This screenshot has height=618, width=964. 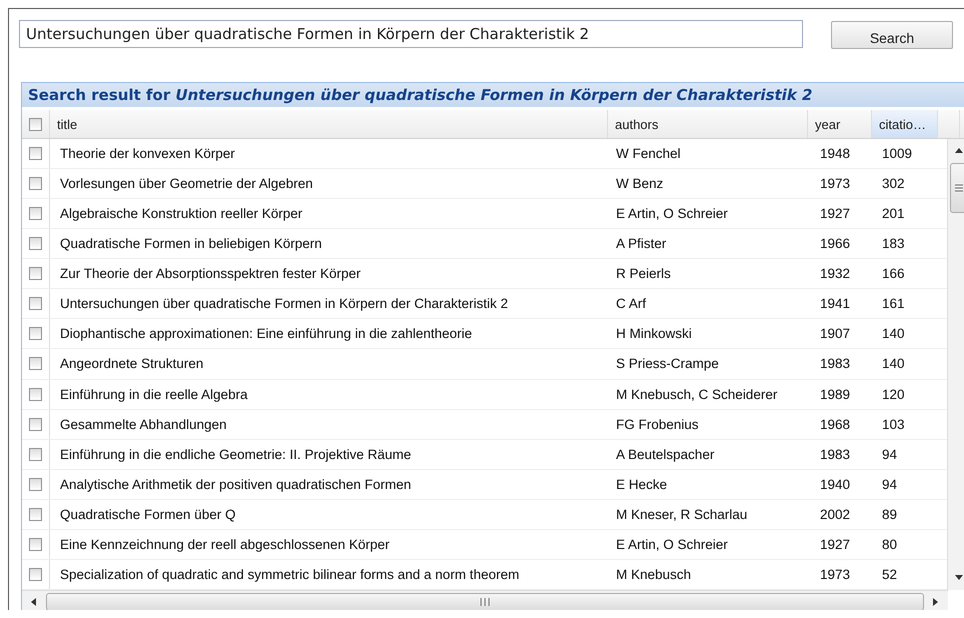 I want to click on table-cell-text: 80, so click(x=889, y=544).